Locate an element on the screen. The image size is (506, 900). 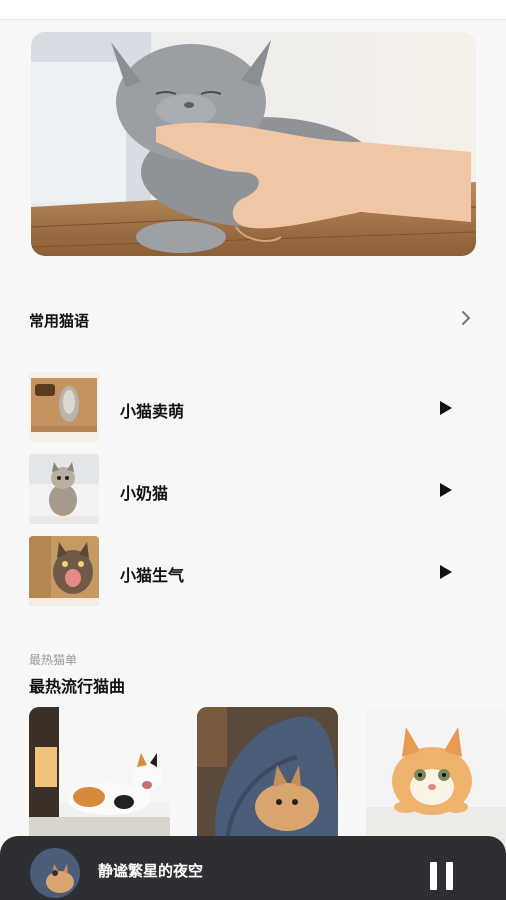
kitten-in-blanket-image is located at coordinates (267, 777).